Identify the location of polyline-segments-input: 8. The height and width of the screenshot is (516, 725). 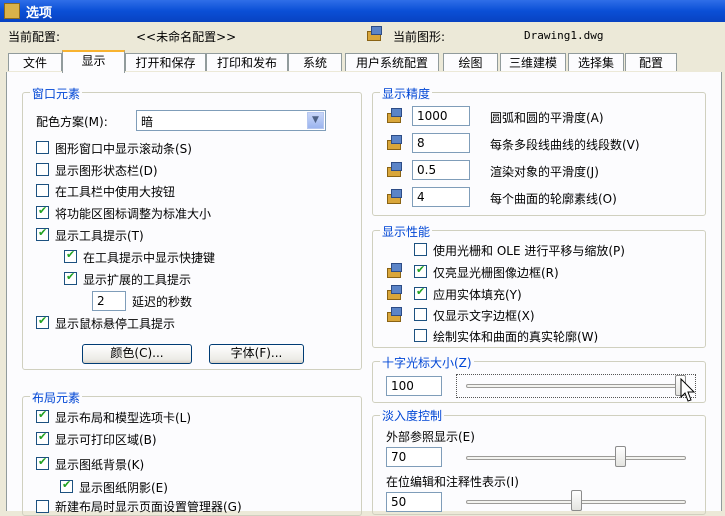
(441, 143).